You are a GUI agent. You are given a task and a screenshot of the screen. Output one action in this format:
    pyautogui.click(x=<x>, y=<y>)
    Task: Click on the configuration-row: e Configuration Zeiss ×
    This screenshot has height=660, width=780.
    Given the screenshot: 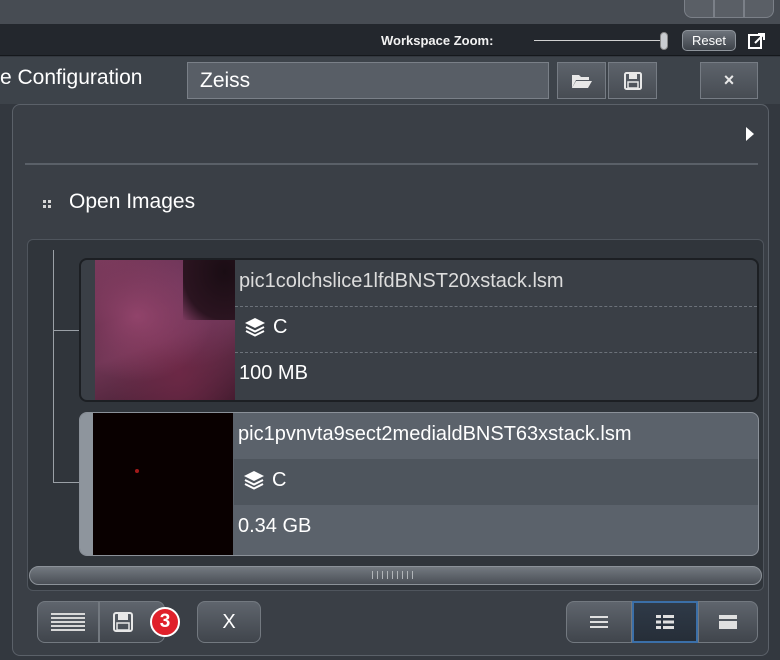 What is the action you would take?
    pyautogui.click(x=390, y=80)
    